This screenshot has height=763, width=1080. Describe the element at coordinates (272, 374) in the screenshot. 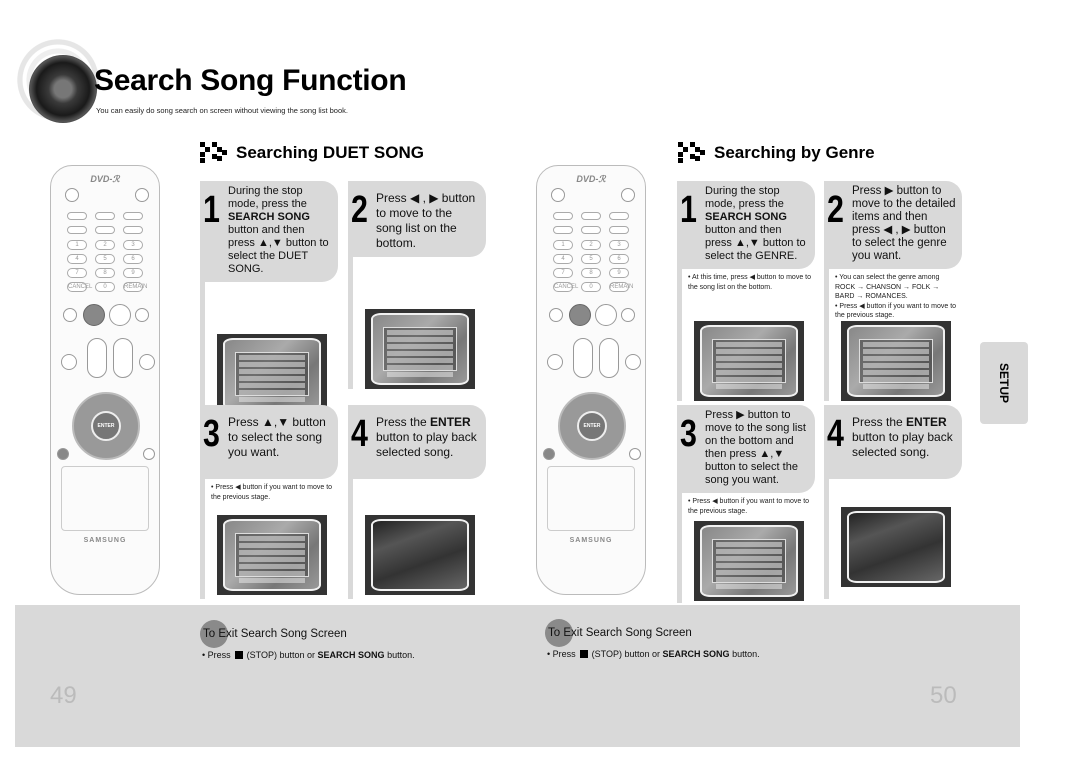

I see `tv-screen-duet-list` at that location.